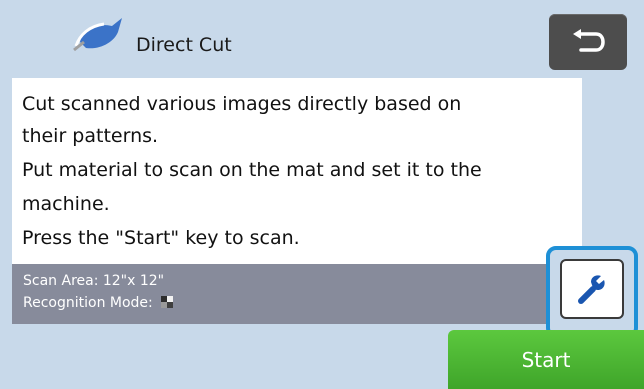 The height and width of the screenshot is (389, 644). I want to click on back-button, so click(588, 42).